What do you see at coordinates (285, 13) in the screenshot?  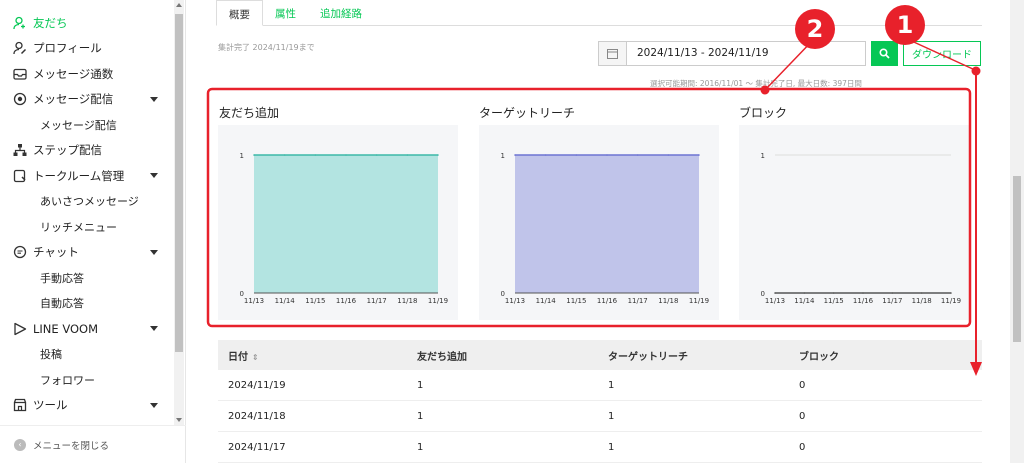 I see `tab-attributes: 属性` at bounding box center [285, 13].